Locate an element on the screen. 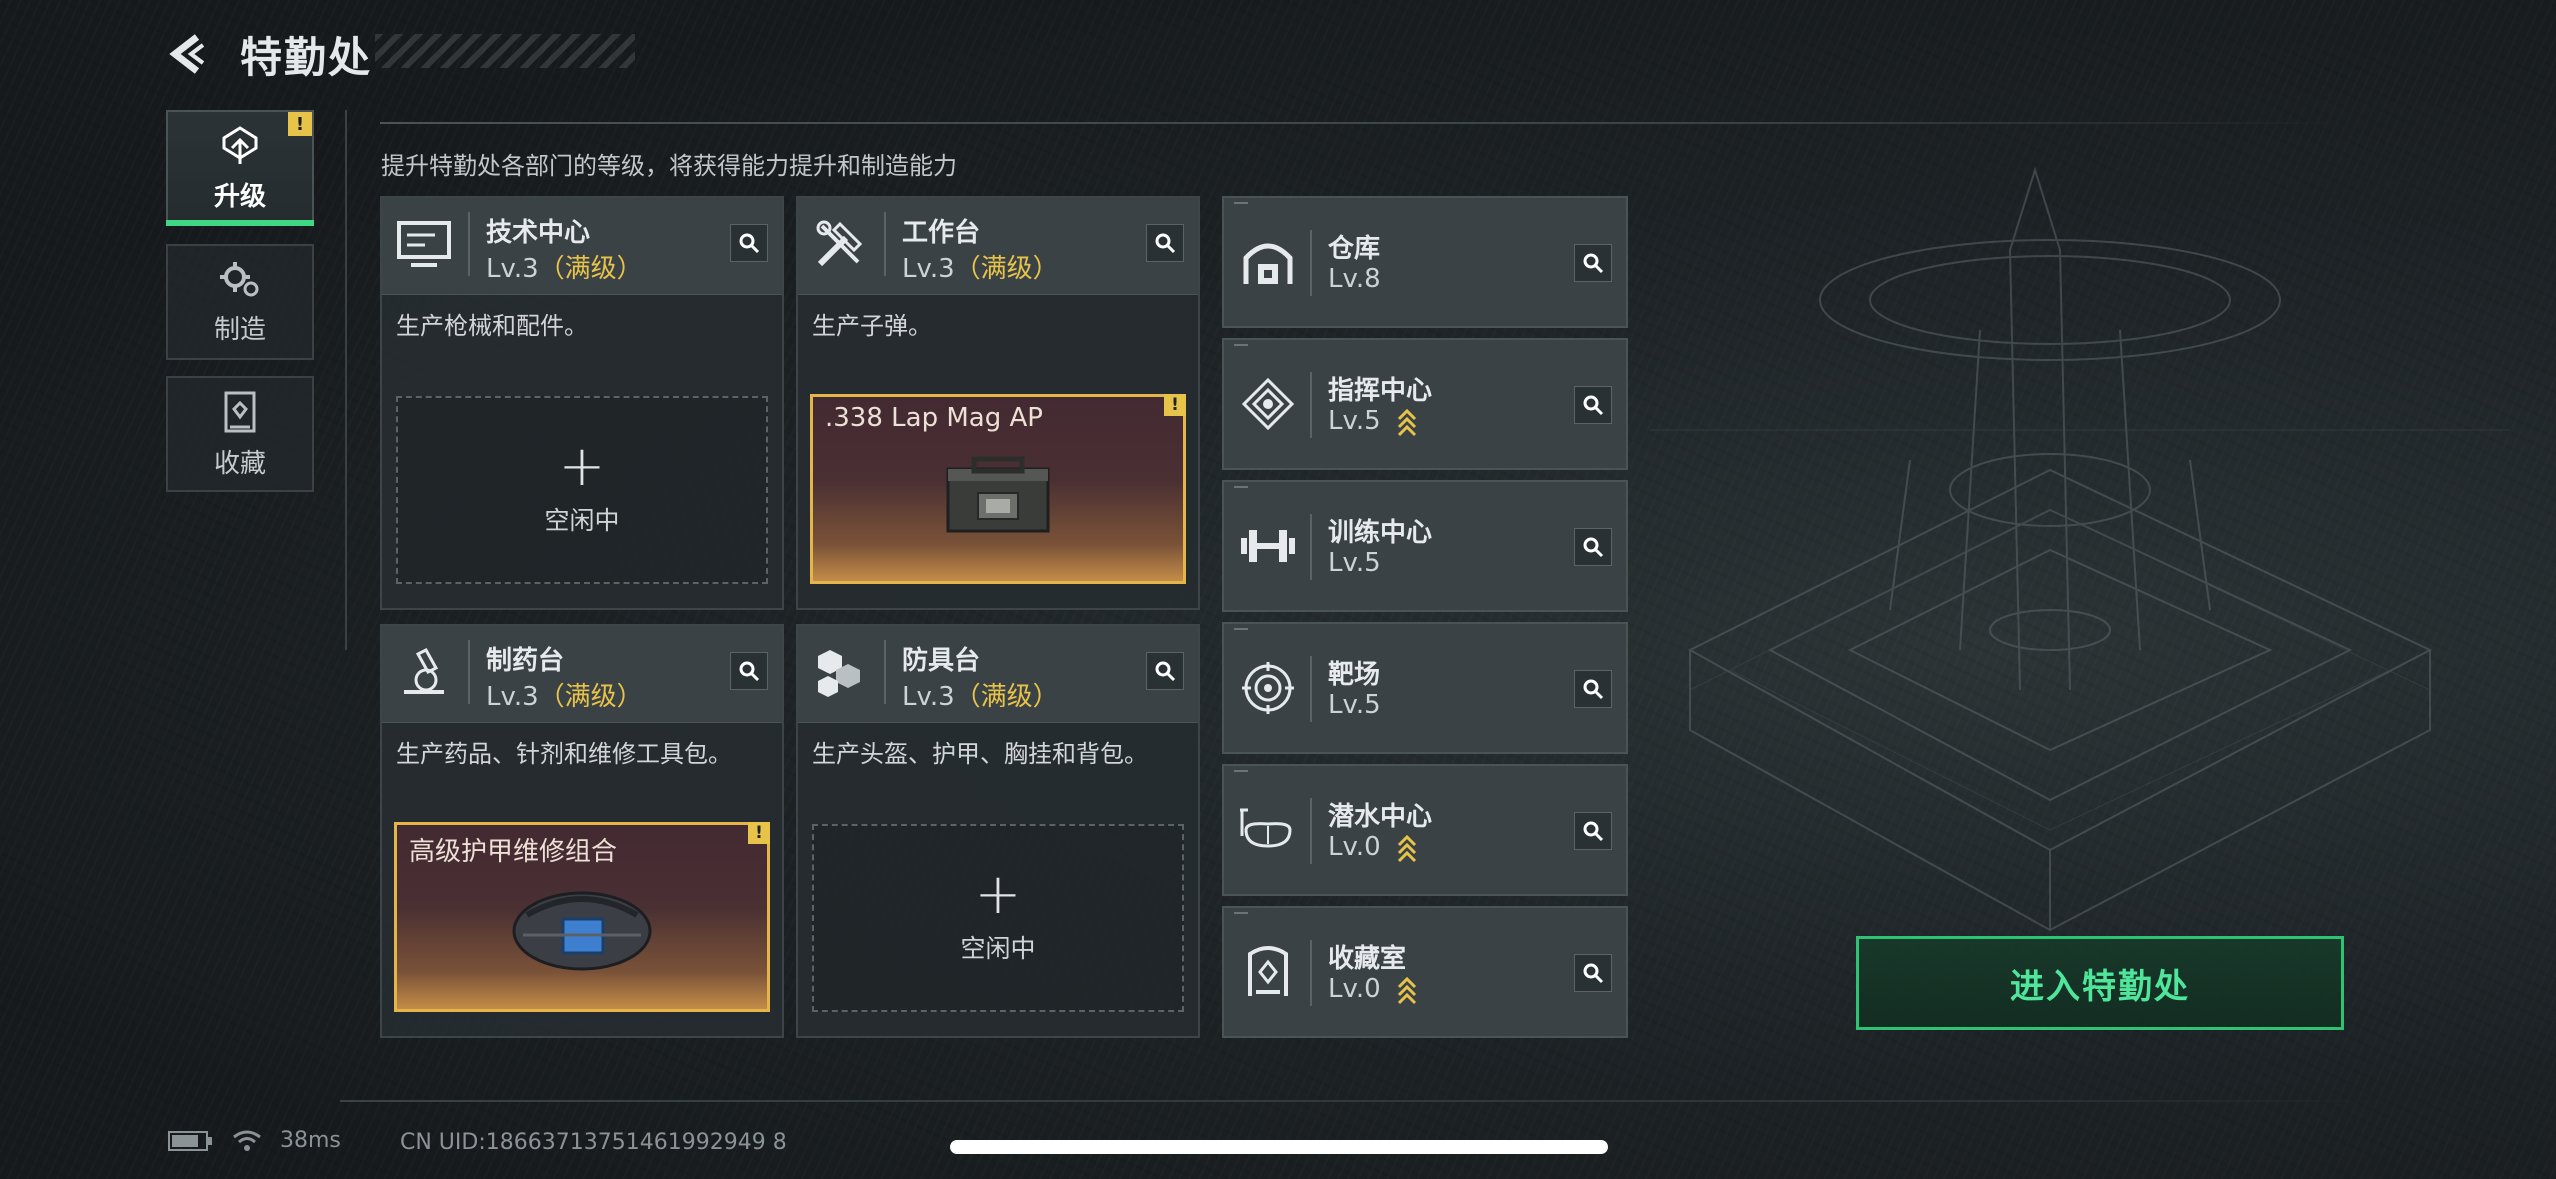 The height and width of the screenshot is (1179, 2556). facility-name: 指挥中心 is located at coordinates (1380, 391).